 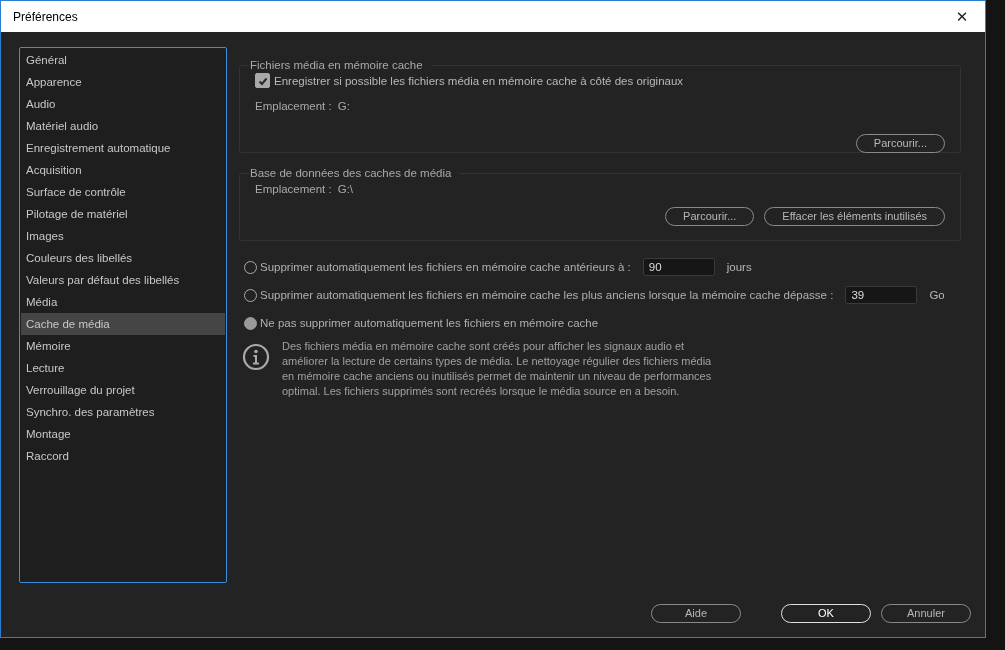 What do you see at coordinates (123, 412) in the screenshot?
I see `sidebar-item: Synchro. des paramètres` at bounding box center [123, 412].